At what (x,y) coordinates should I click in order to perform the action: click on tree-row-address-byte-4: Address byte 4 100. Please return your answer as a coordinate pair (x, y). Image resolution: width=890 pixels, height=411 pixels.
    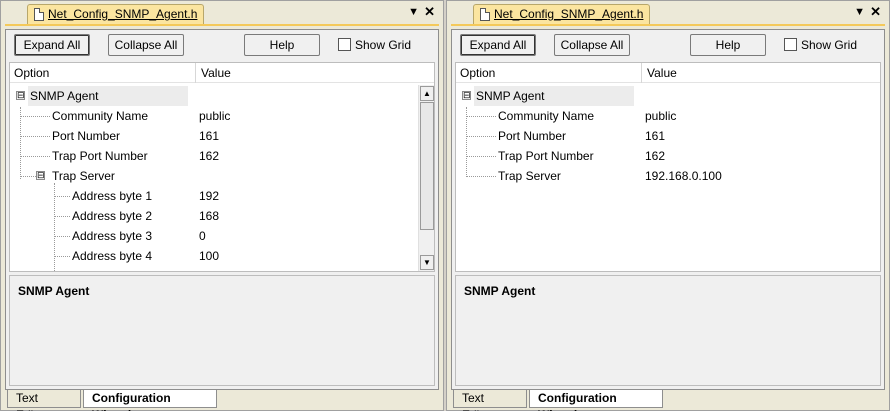
    Looking at the image, I should click on (222, 256).